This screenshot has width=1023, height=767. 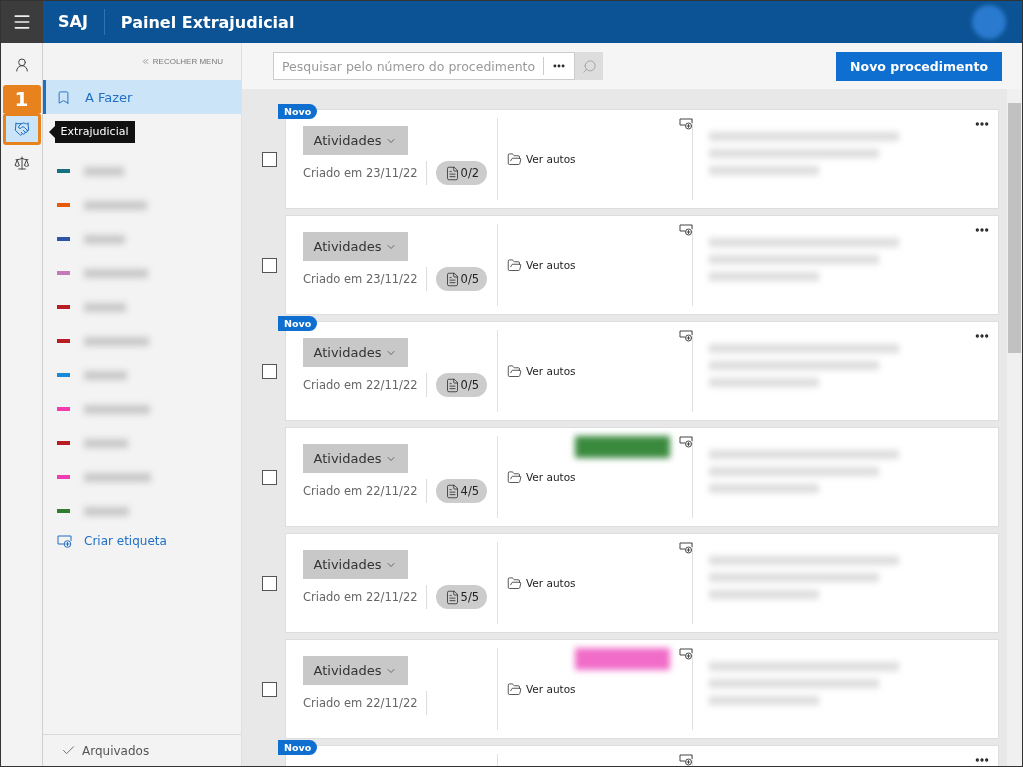 What do you see at coordinates (142, 538) in the screenshot?
I see `create-tag-link: Criar etiqueta` at bounding box center [142, 538].